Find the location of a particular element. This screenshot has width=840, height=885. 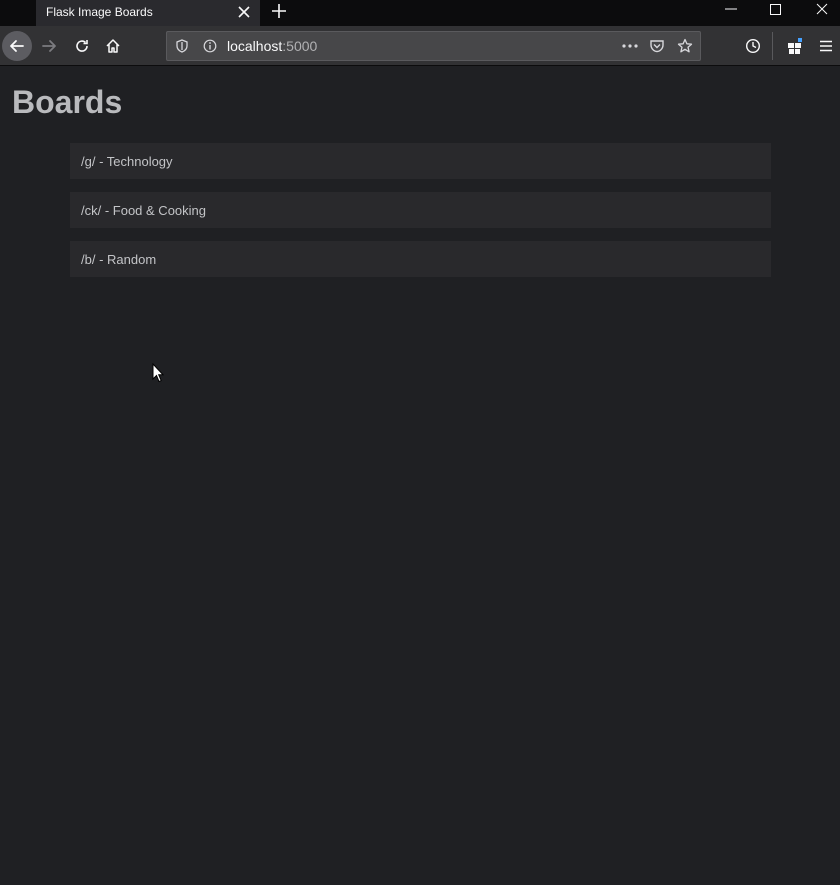

close-icon is located at coordinates (244, 12).